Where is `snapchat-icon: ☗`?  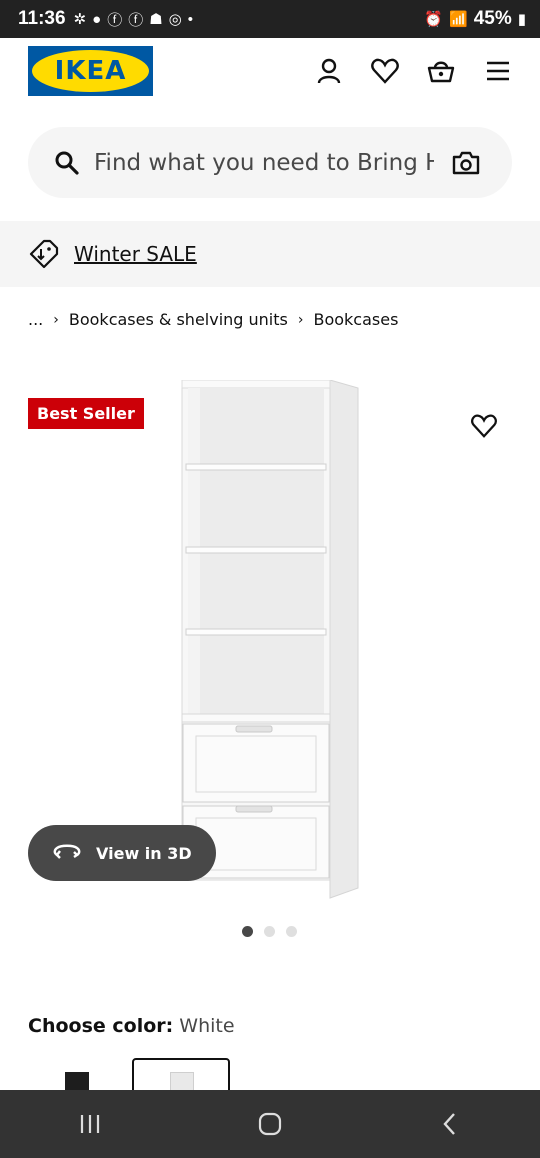 snapchat-icon: ☗ is located at coordinates (156, 19).